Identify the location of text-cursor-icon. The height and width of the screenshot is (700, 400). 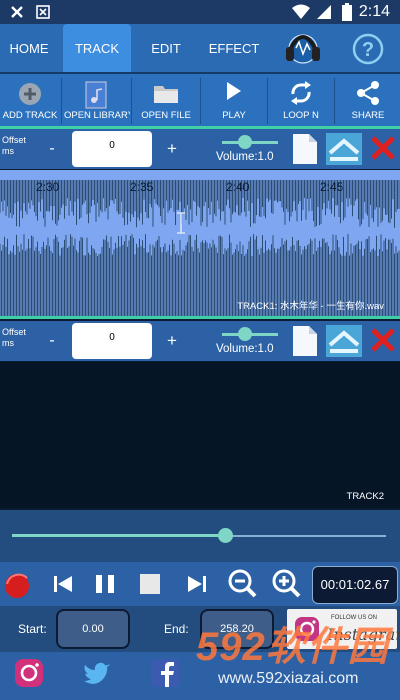
(181, 223).